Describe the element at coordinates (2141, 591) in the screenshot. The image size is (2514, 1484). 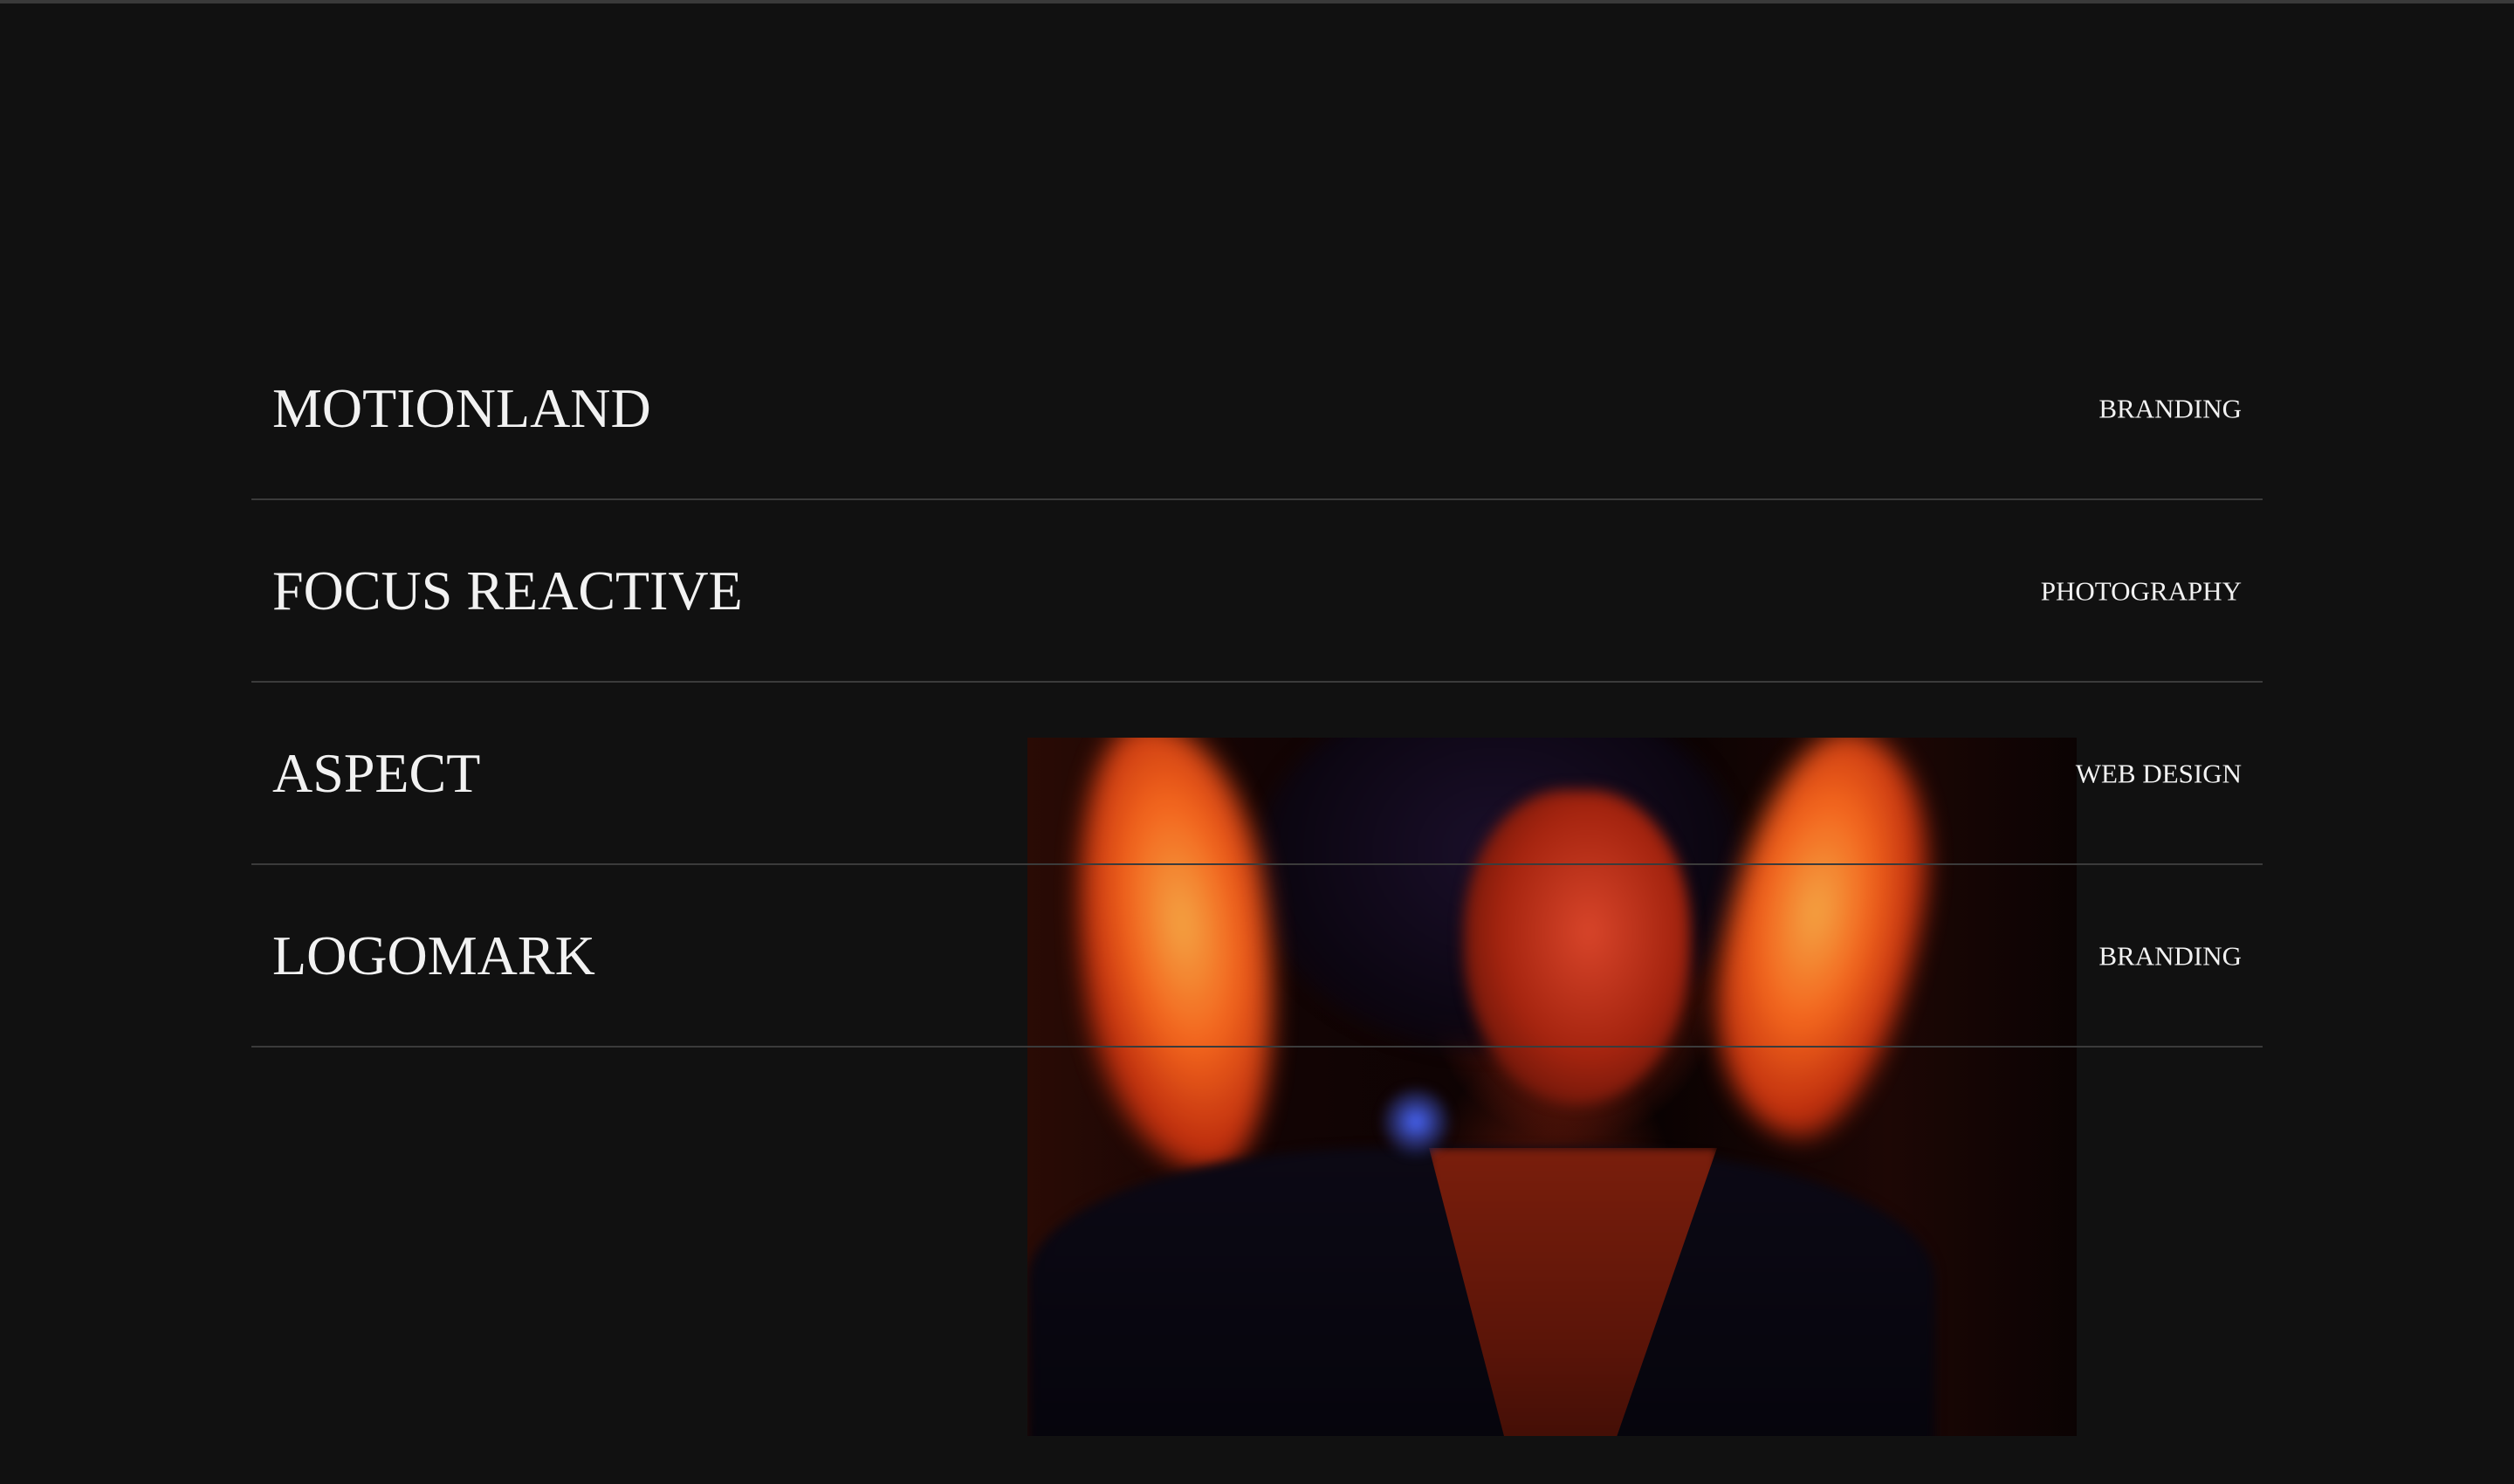
I see `project-category: PHOTOGRAPHY` at that location.